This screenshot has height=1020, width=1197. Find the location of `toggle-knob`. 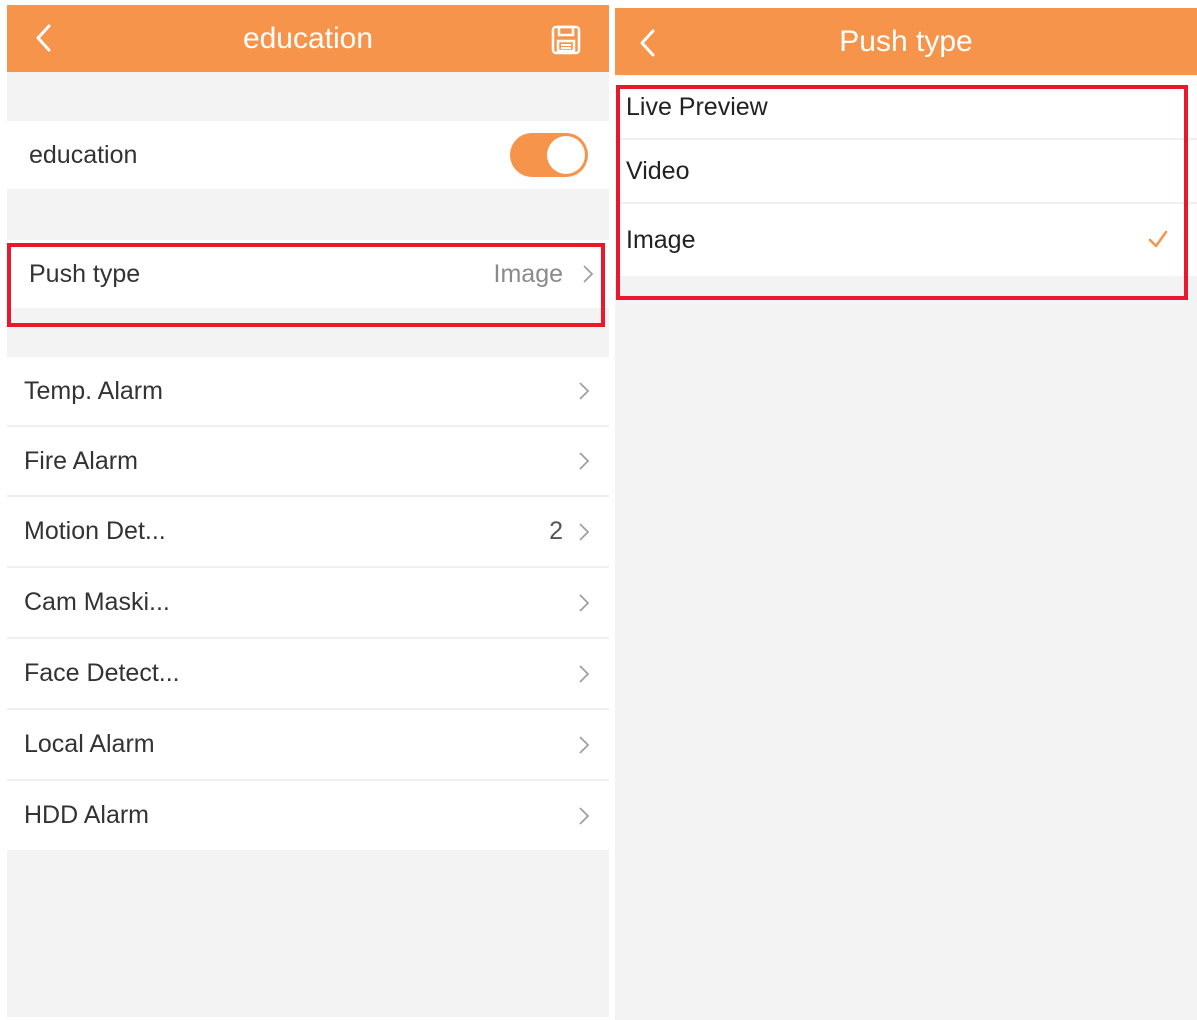

toggle-knob is located at coordinates (566, 155).